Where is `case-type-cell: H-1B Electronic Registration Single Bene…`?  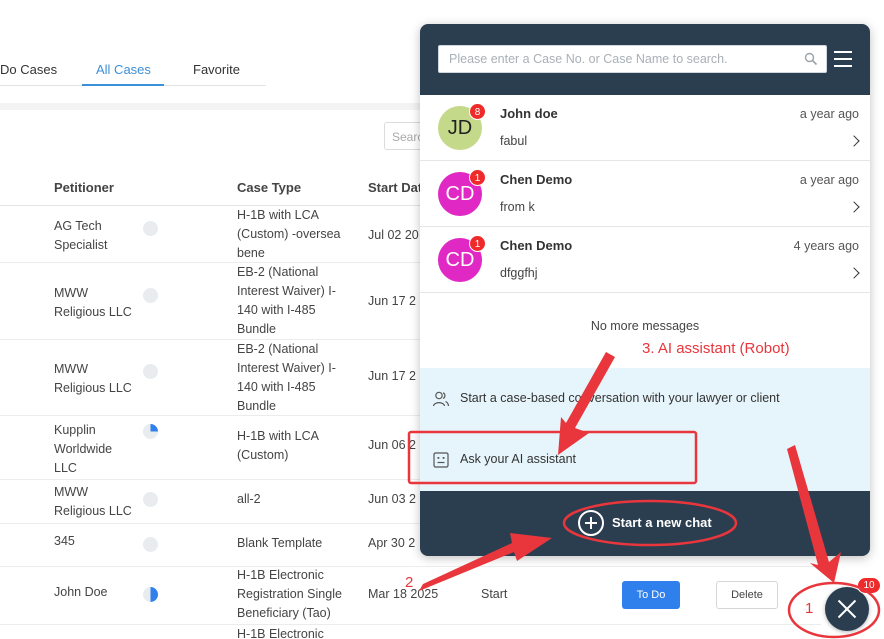
case-type-cell: H-1B Electronic Registration Single Bene… is located at coordinates (289, 594).